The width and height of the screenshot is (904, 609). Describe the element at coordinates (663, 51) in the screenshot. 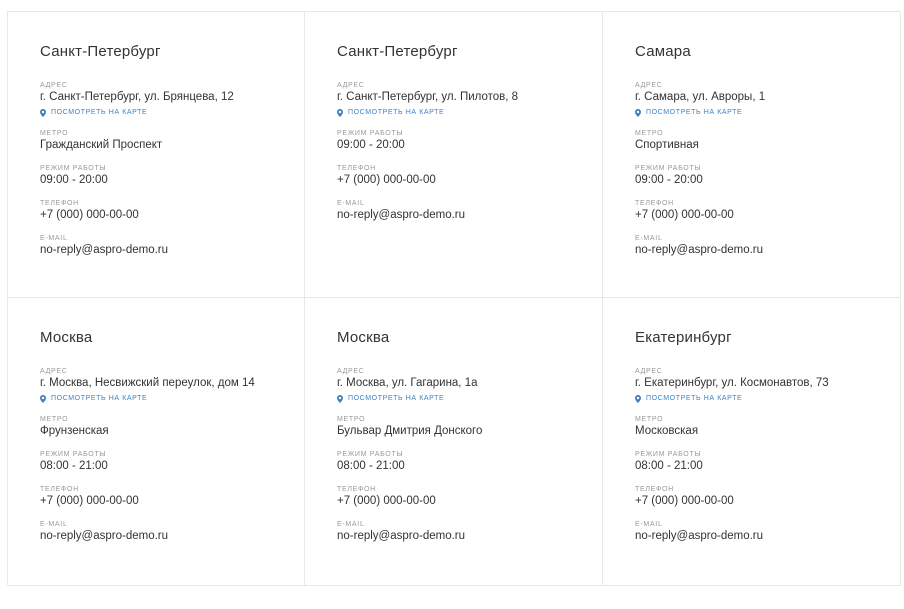

I see `office-city: Самара` at that location.